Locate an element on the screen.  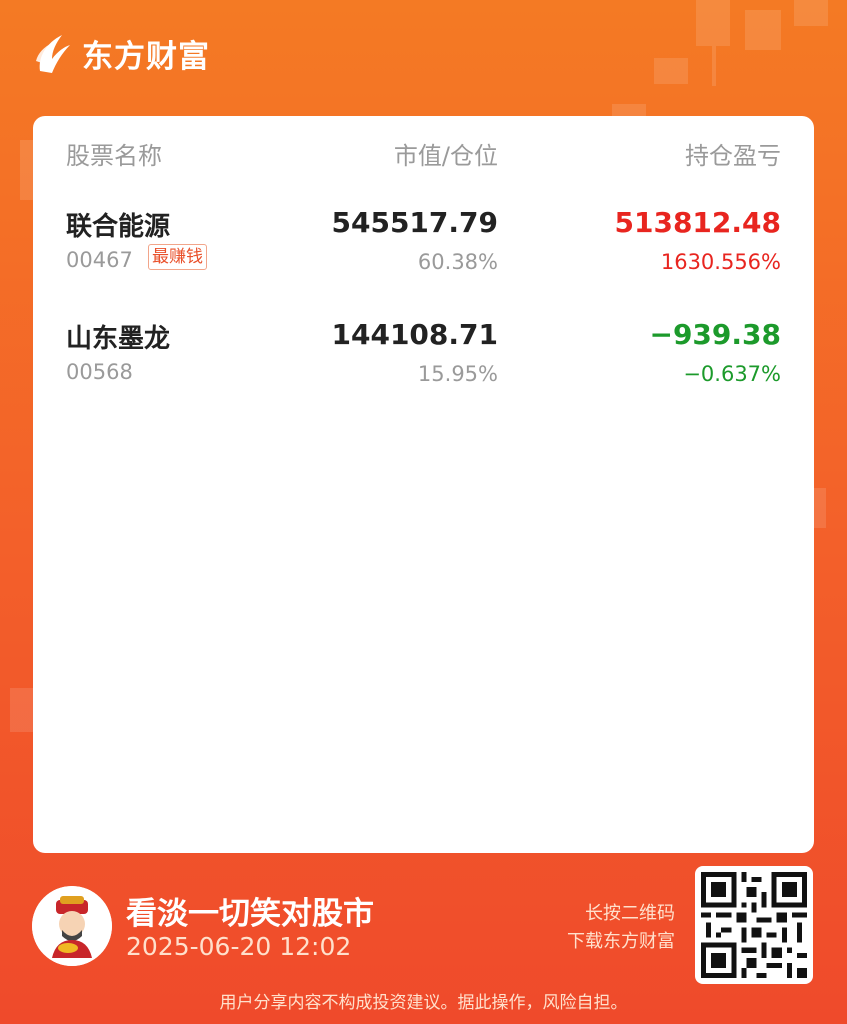
qr-code-icon is located at coordinates (754, 925).